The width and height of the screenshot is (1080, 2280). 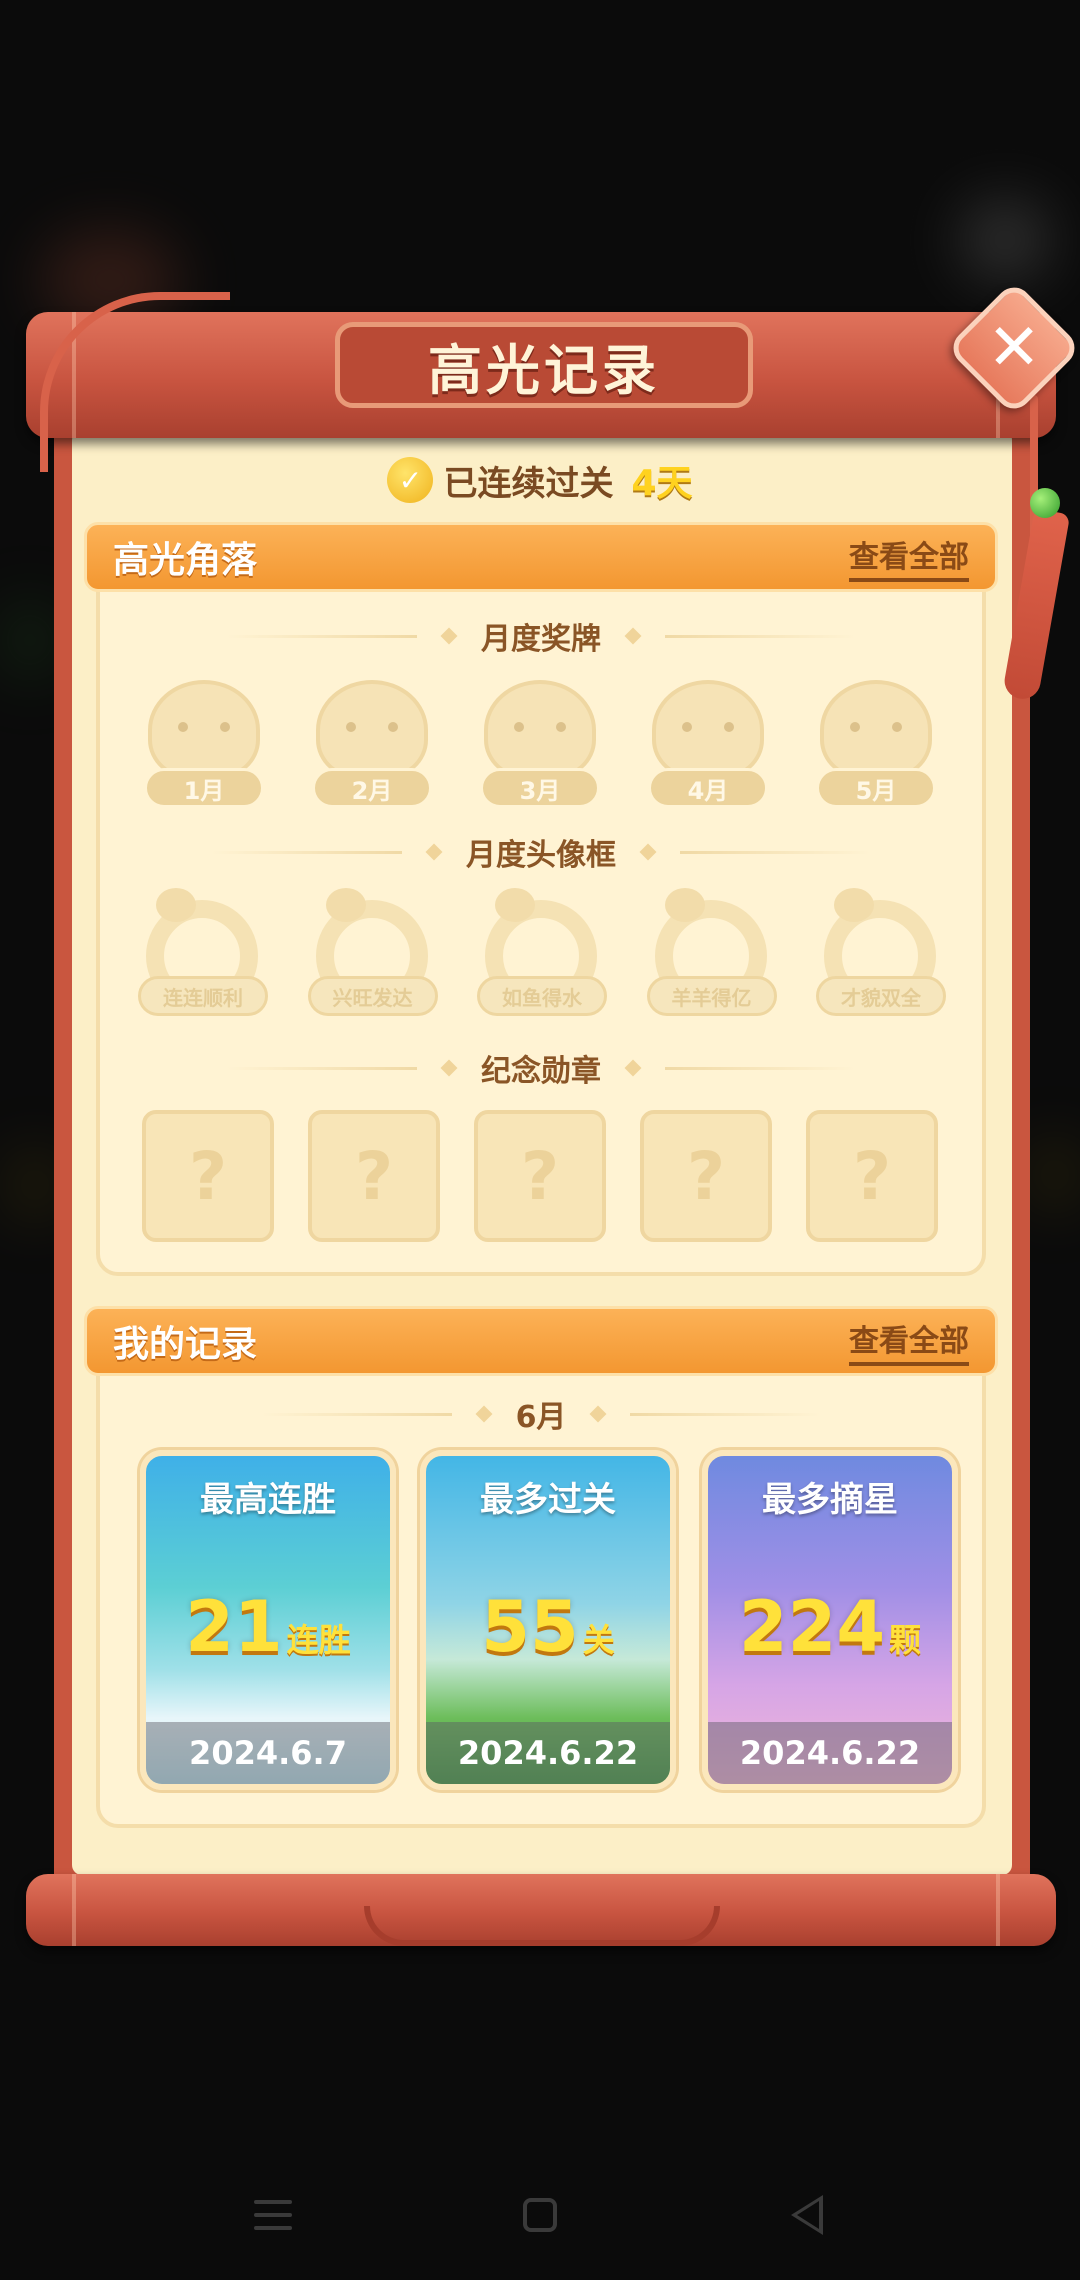 I want to click on home-icon, so click(x=539, y=2215).